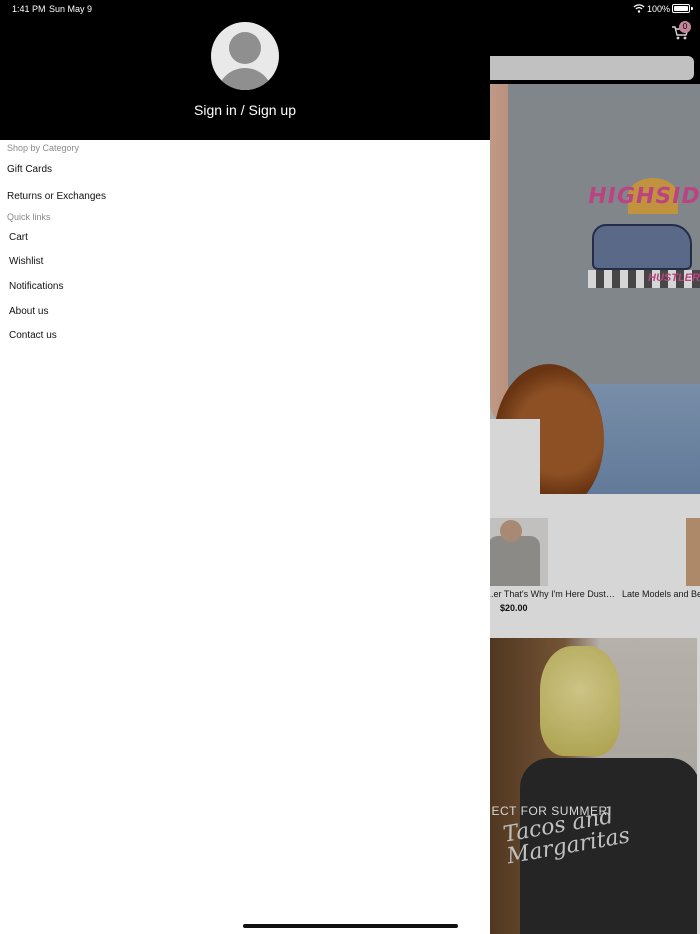  Describe the element at coordinates (18, 237) in the screenshot. I see `quick-link-cart: Cart` at that location.